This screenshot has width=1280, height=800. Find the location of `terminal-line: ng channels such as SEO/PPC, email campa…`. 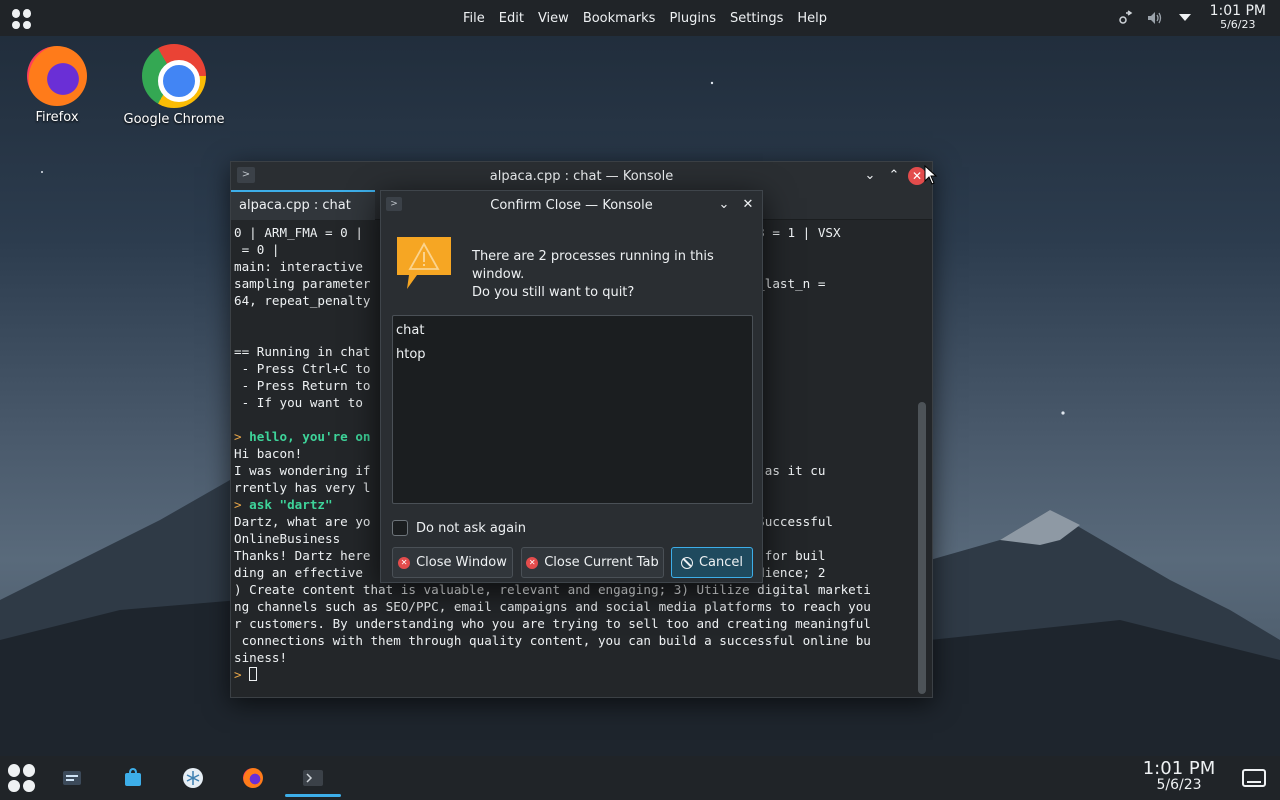

terminal-line: ng channels such as SEO/PPC, email campa… is located at coordinates (552, 606).